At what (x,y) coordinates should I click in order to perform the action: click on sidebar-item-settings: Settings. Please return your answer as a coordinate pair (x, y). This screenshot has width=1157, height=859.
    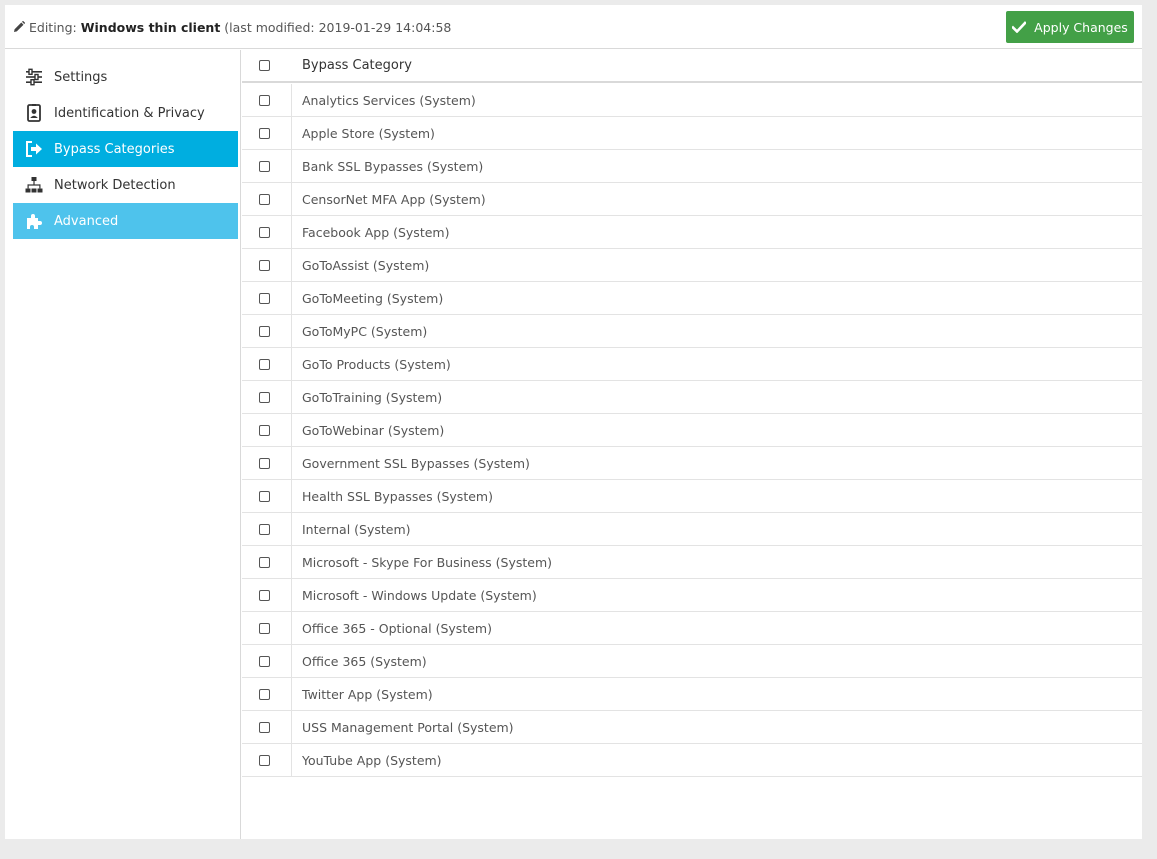
    Looking at the image, I should click on (125, 77).